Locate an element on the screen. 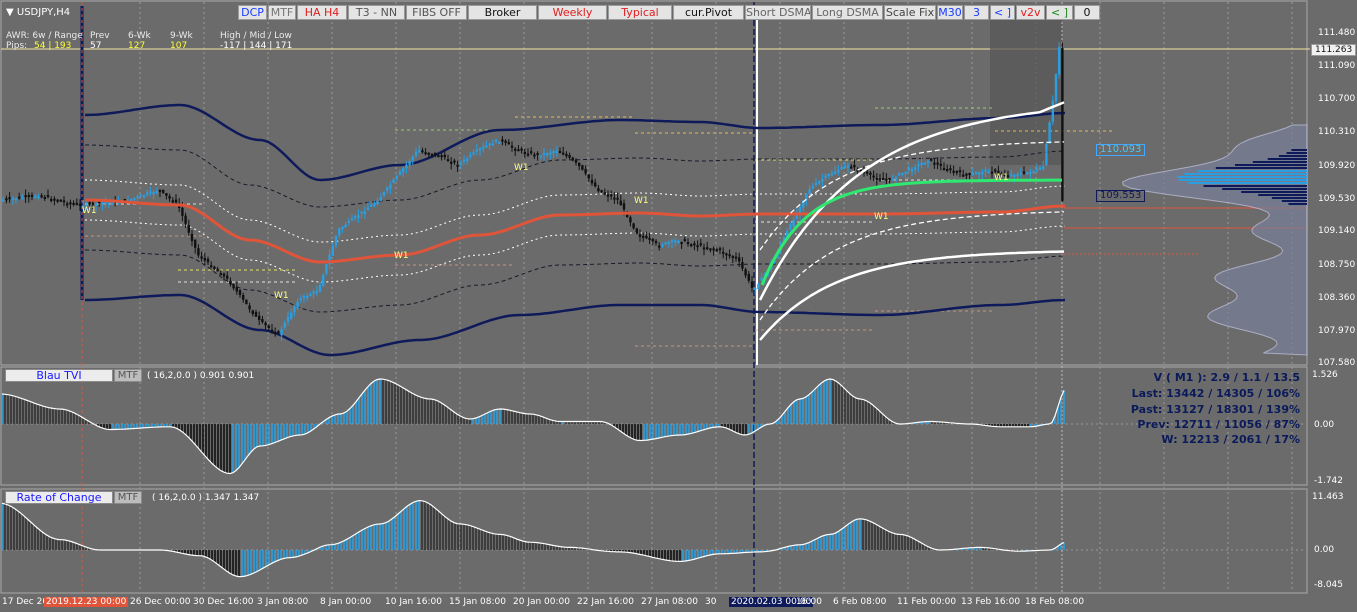  toolbar-button-long-dsma: Long DSMA is located at coordinates (847, 12).